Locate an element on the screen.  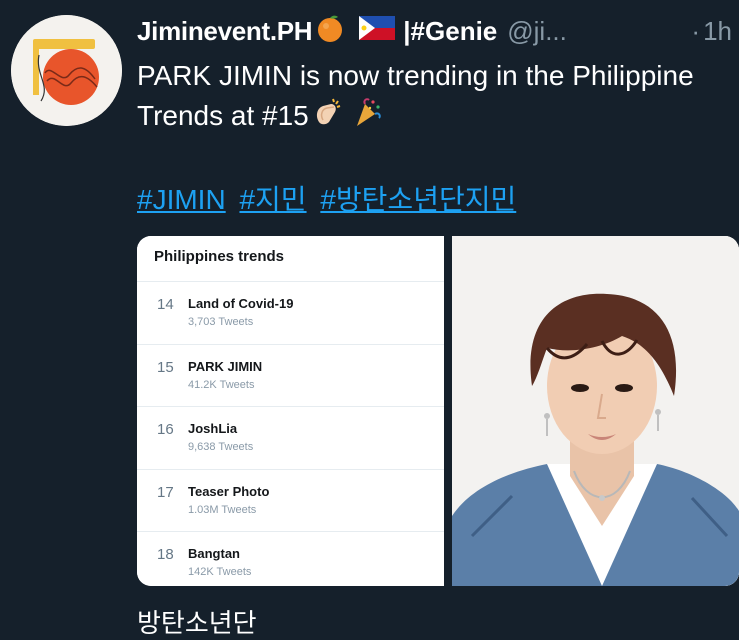
party-popper-emoji-icon is located at coordinates (367, 117).